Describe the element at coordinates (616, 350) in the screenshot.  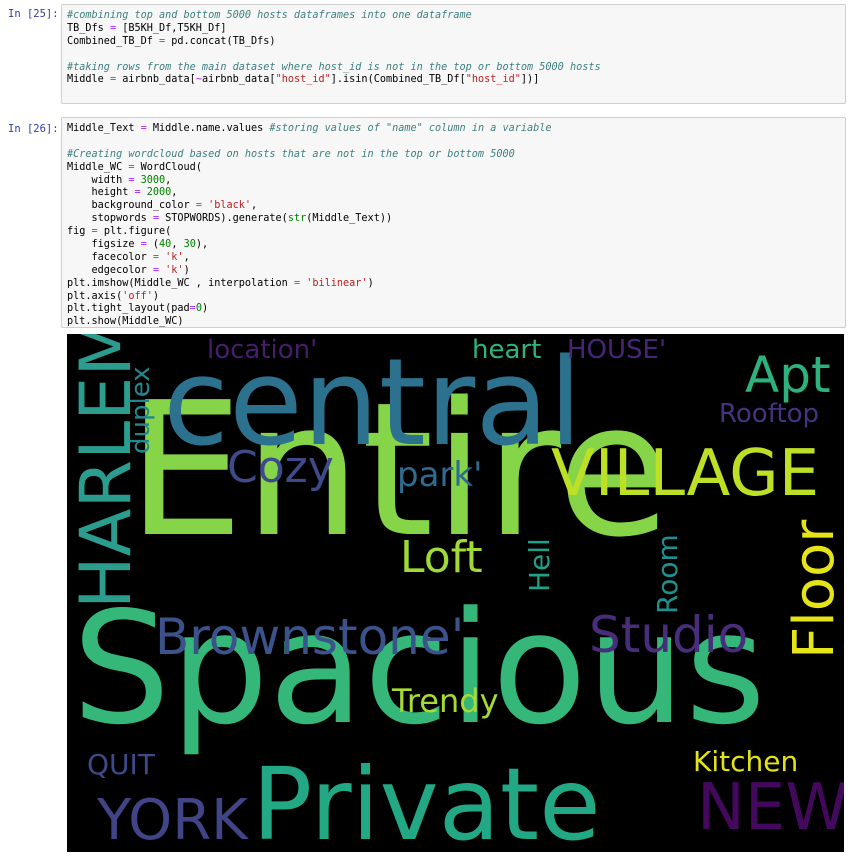
I see `wordcloud-word: HOUSE'` at that location.